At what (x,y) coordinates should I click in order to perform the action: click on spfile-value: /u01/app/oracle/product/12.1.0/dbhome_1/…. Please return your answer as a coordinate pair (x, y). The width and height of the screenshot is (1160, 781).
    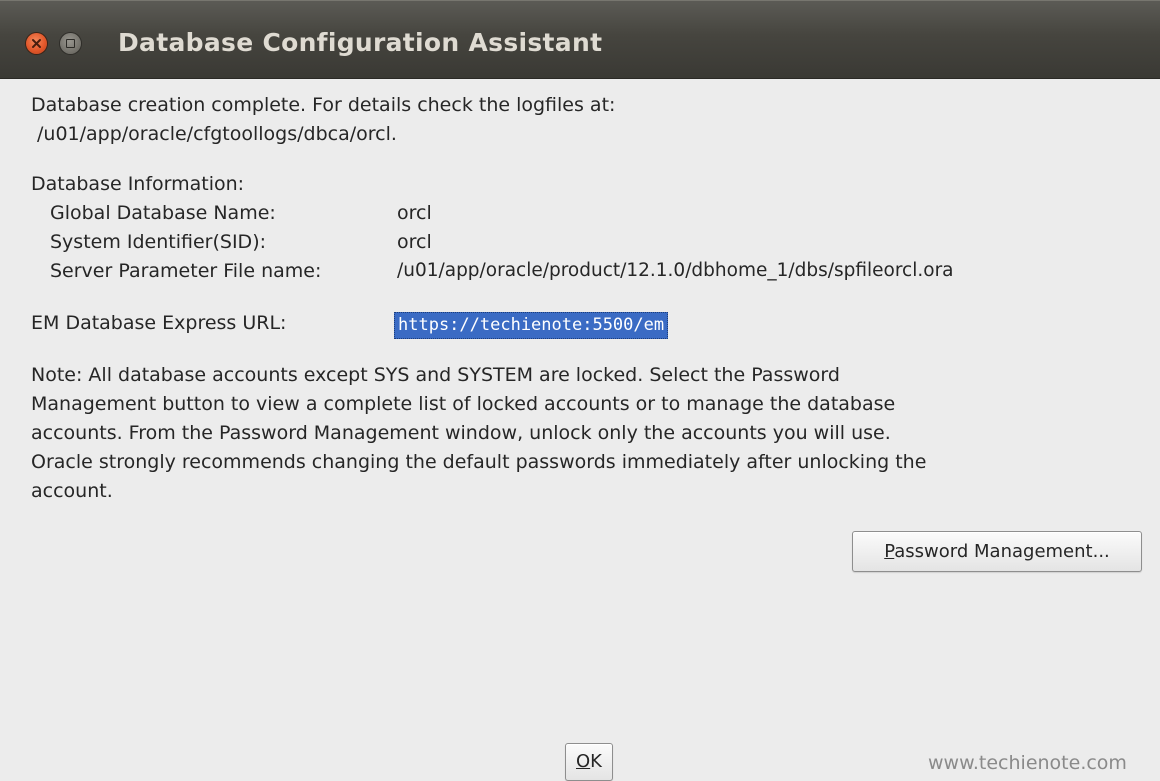
    Looking at the image, I should click on (675, 270).